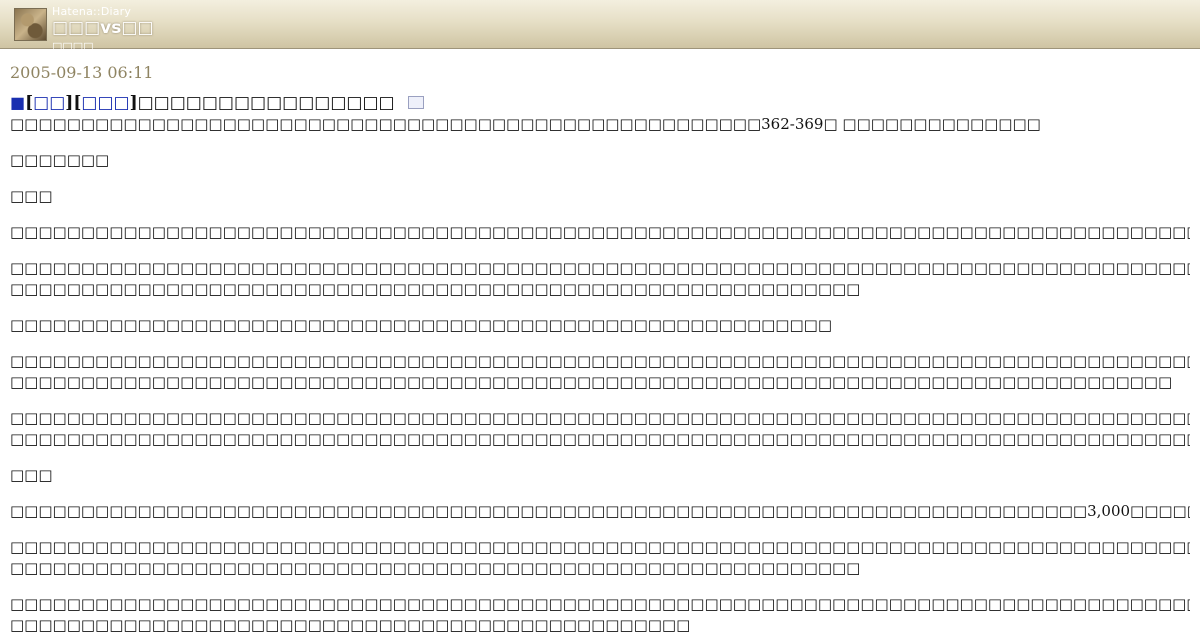 The height and width of the screenshot is (636, 1200). I want to click on bracket-open: [, so click(29, 103).